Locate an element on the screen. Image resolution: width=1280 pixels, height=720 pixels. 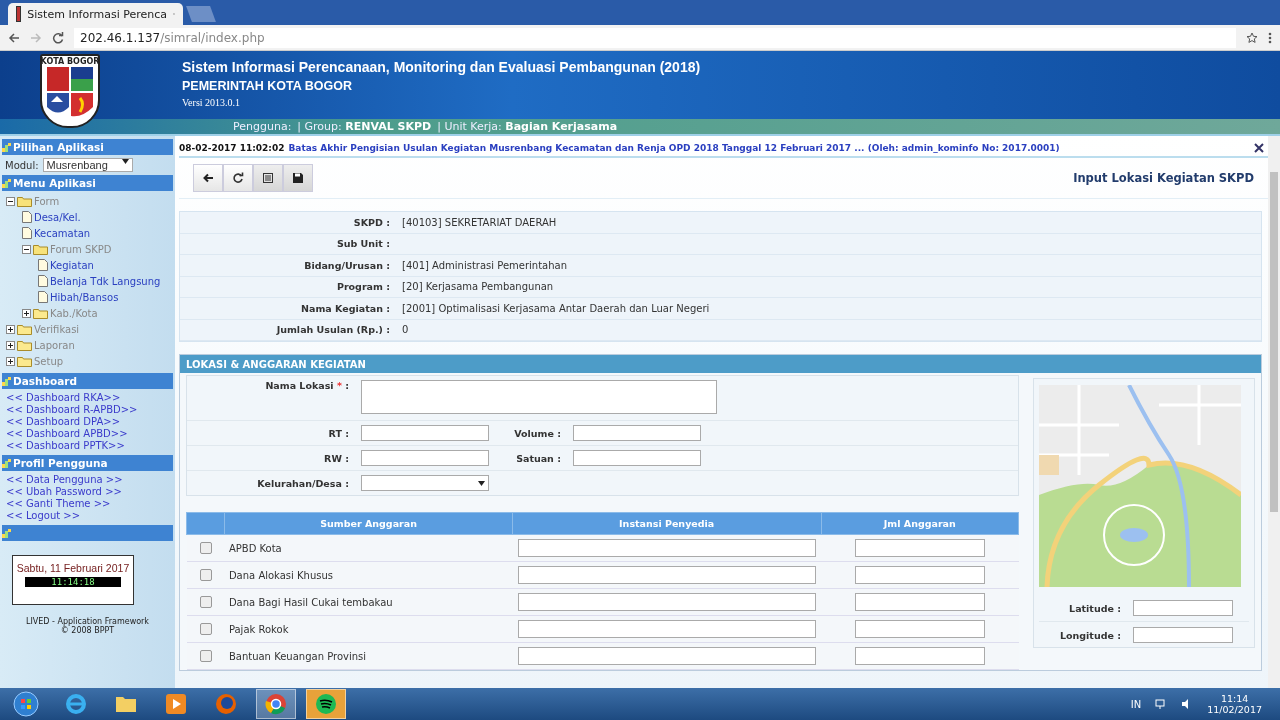
field-value: [20] Kerjasama Pembangunan is located at coordinates (478, 287).